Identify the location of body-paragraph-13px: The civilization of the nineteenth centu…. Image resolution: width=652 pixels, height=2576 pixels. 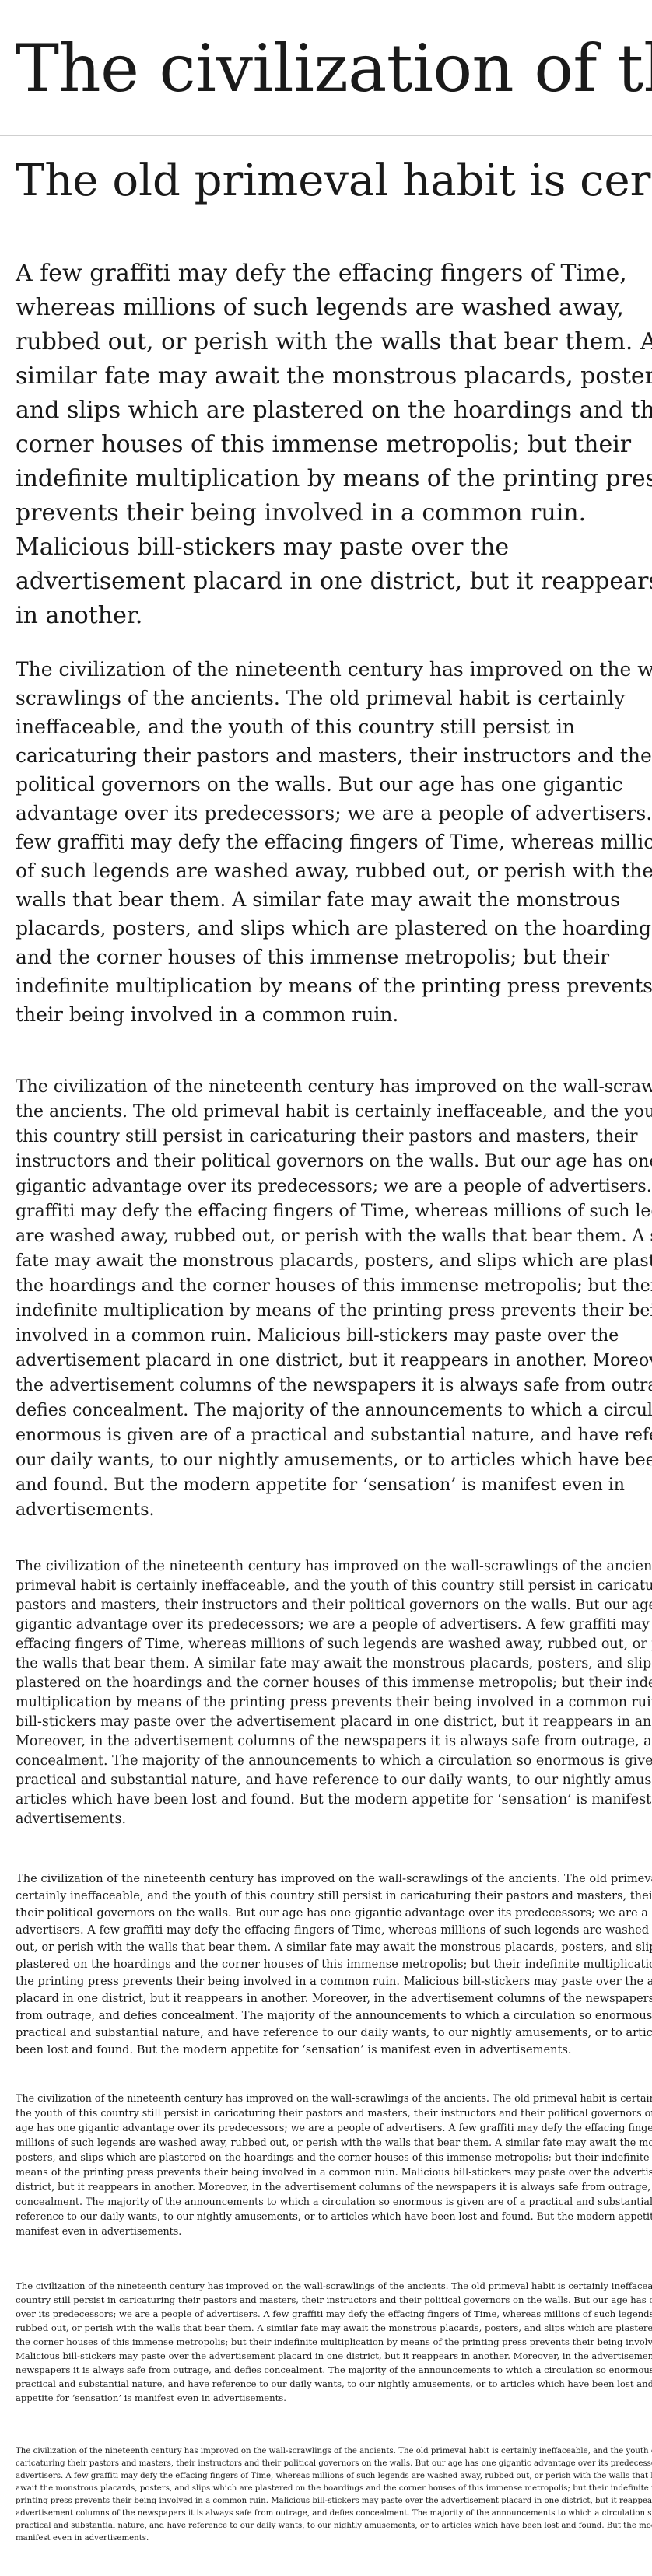
(334, 2164).